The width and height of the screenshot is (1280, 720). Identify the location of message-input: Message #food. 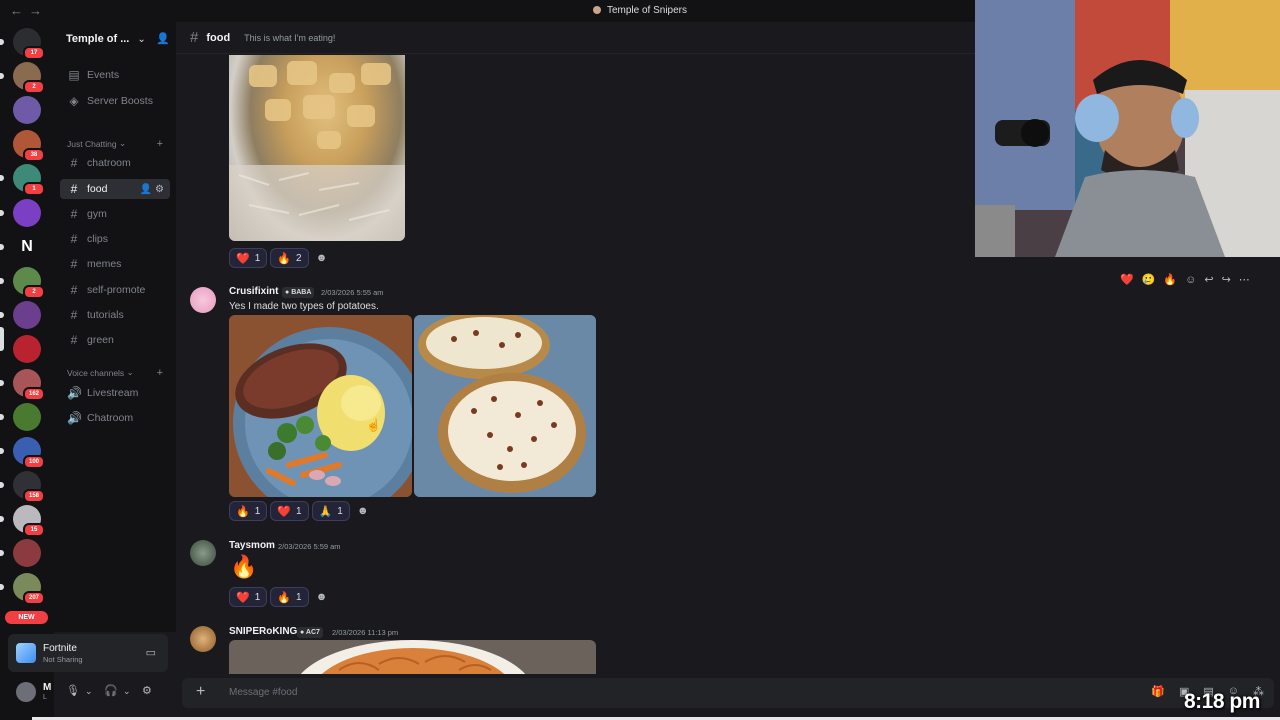
(263, 692).